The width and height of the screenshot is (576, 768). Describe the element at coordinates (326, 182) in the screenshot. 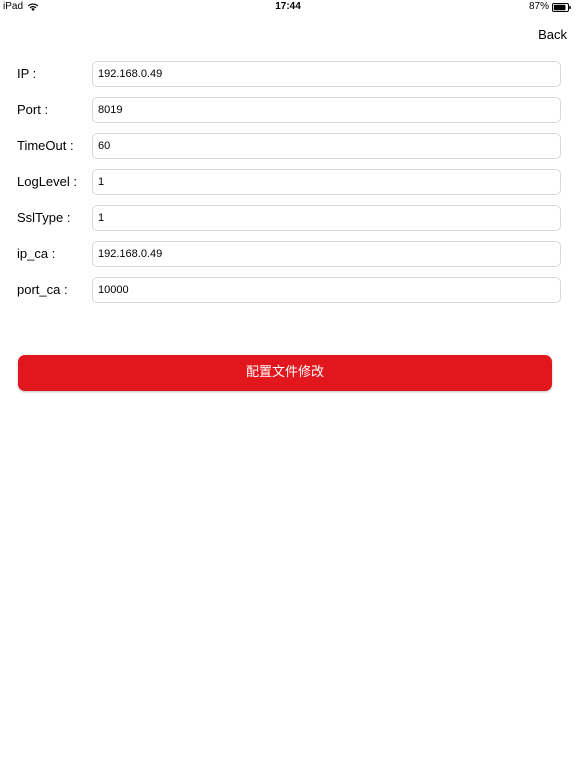

I see `loglevel-input` at that location.